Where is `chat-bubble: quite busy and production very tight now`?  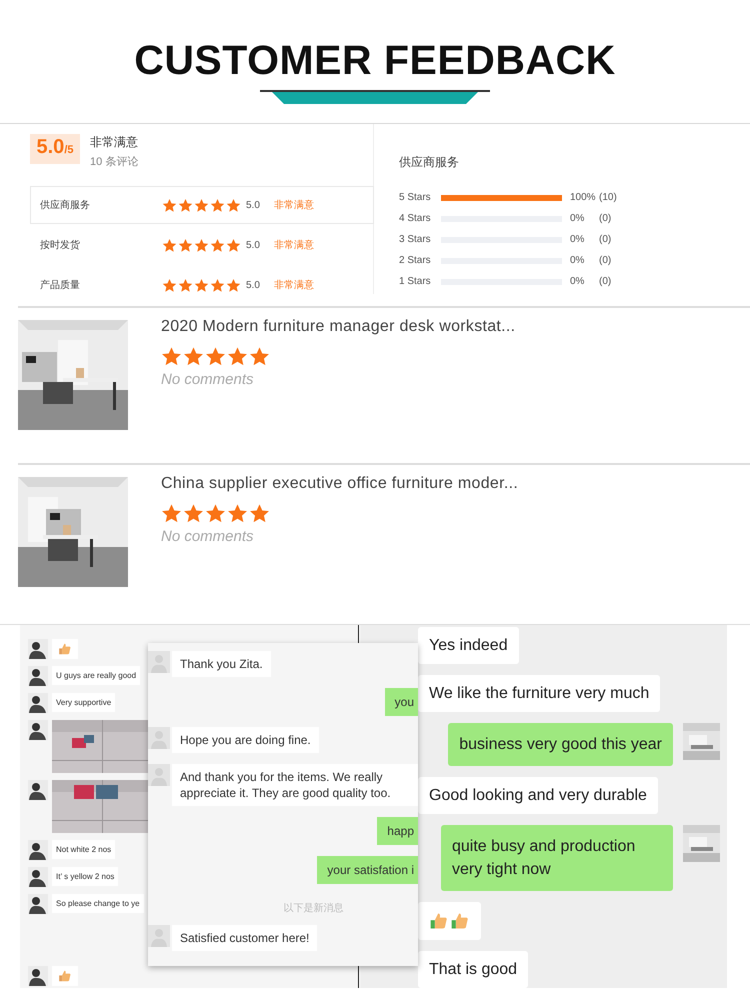 chat-bubble: quite busy and production very tight now is located at coordinates (557, 858).